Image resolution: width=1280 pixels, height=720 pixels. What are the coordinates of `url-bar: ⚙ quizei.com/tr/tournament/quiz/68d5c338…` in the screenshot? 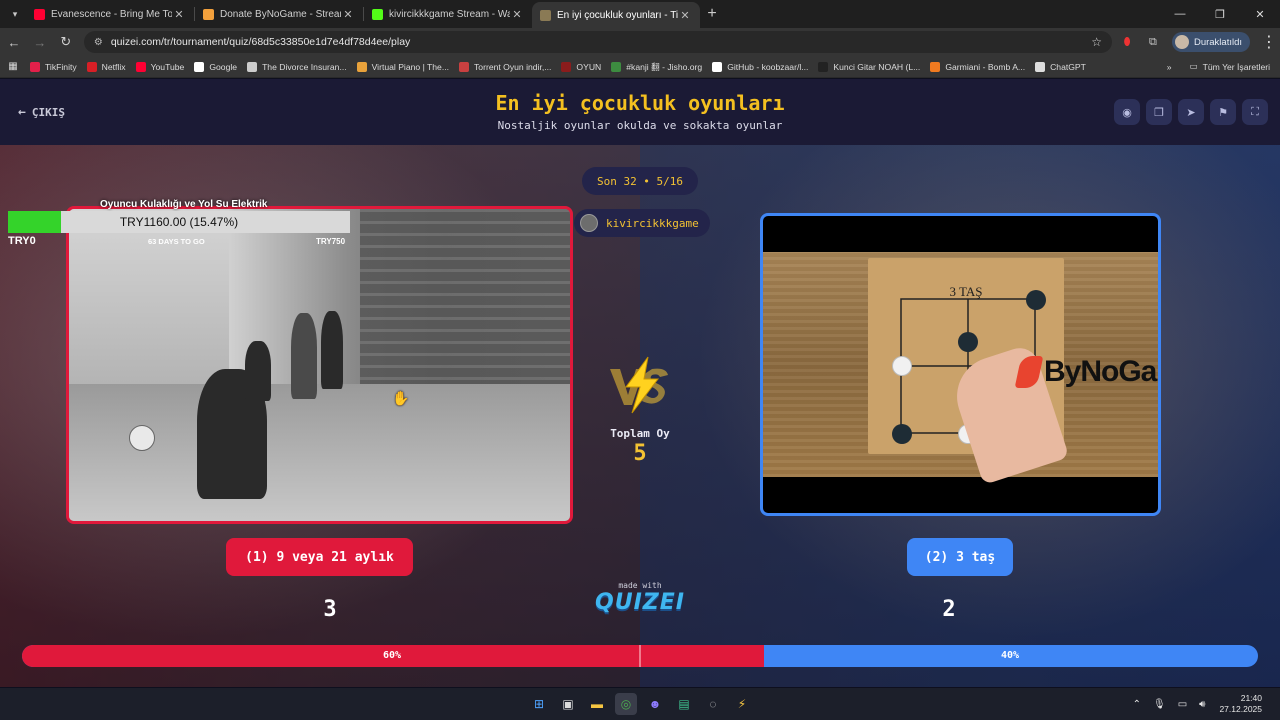 It's located at (598, 42).